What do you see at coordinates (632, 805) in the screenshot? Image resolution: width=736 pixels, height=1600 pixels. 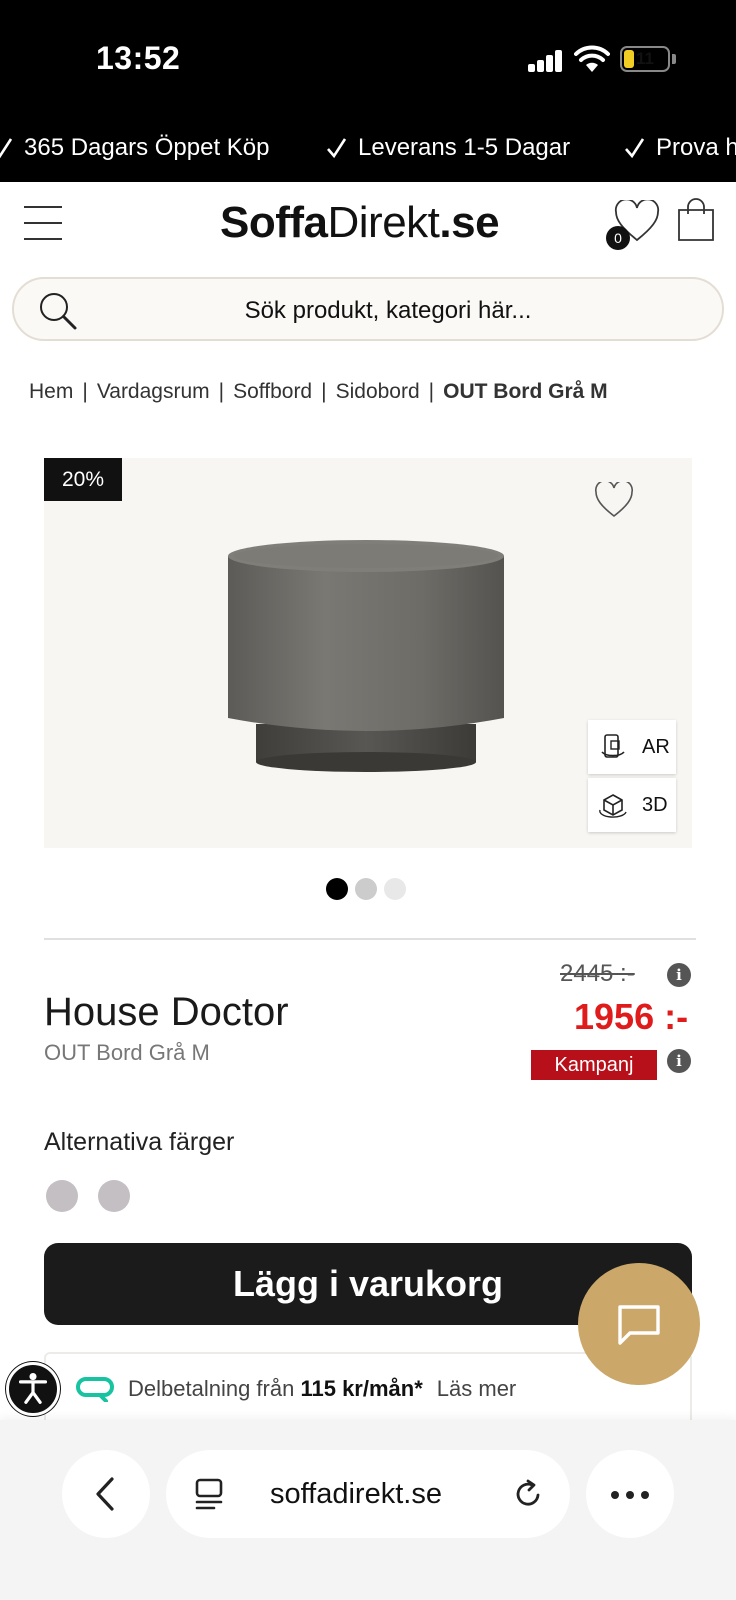 I see `3d-view-button: 3D` at bounding box center [632, 805].